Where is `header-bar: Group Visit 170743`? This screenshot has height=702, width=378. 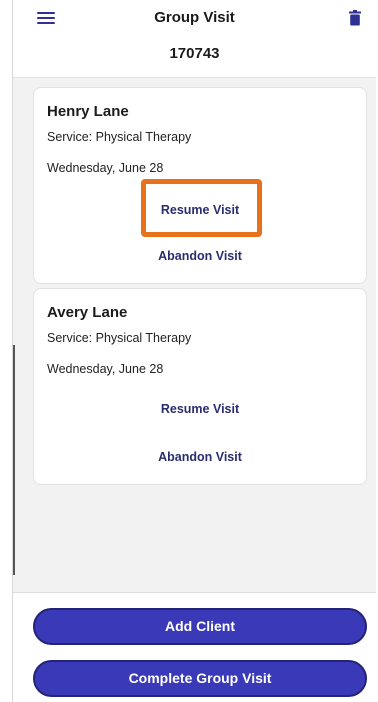 header-bar: Group Visit 170743 is located at coordinates (194, 39).